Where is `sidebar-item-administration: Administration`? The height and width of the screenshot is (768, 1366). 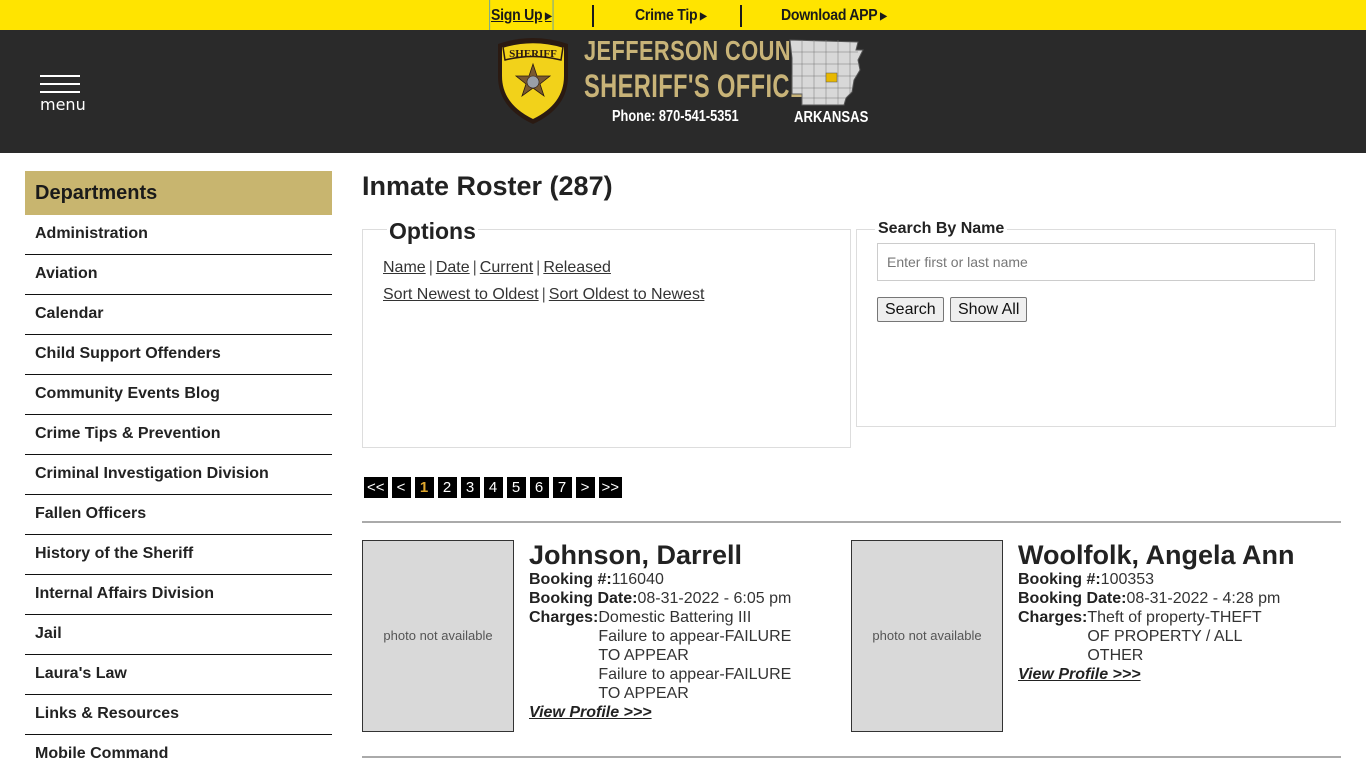 sidebar-item-administration: Administration is located at coordinates (178, 235).